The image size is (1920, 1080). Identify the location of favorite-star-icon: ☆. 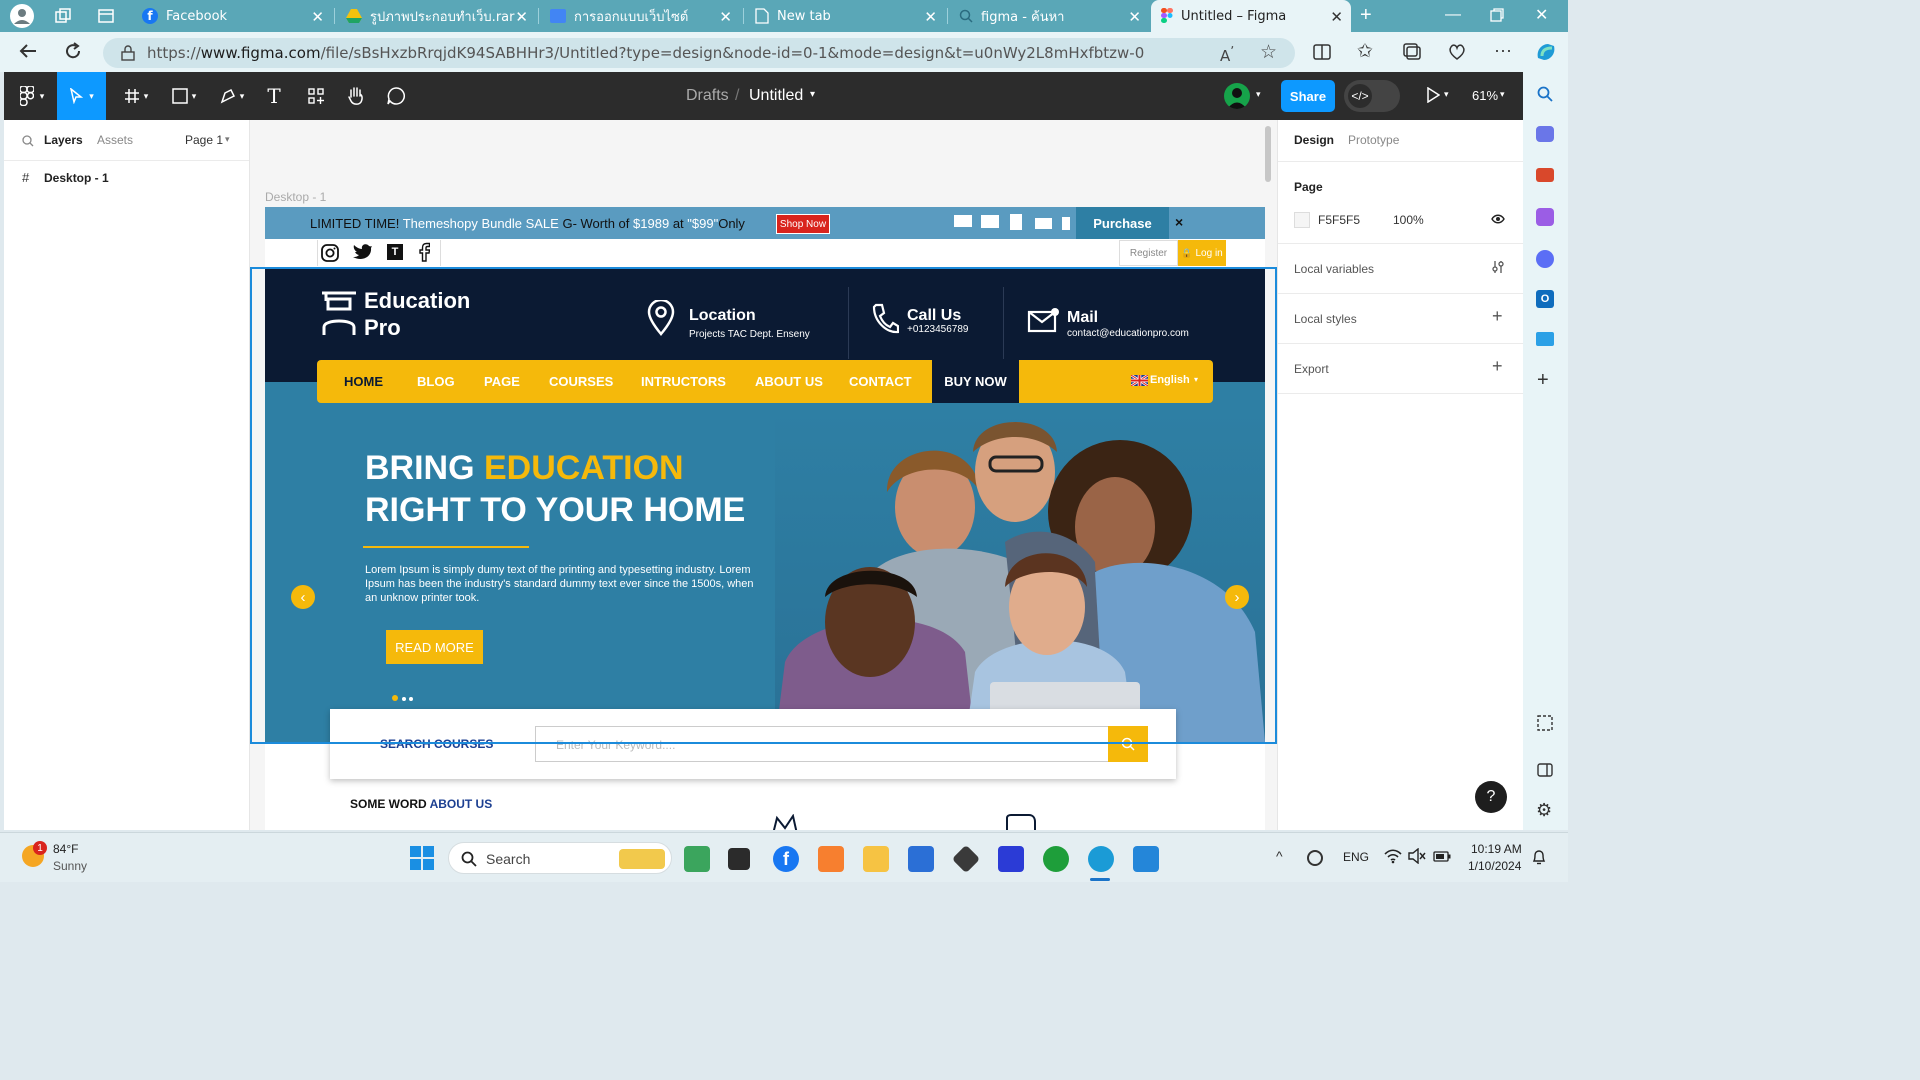
(1268, 52).